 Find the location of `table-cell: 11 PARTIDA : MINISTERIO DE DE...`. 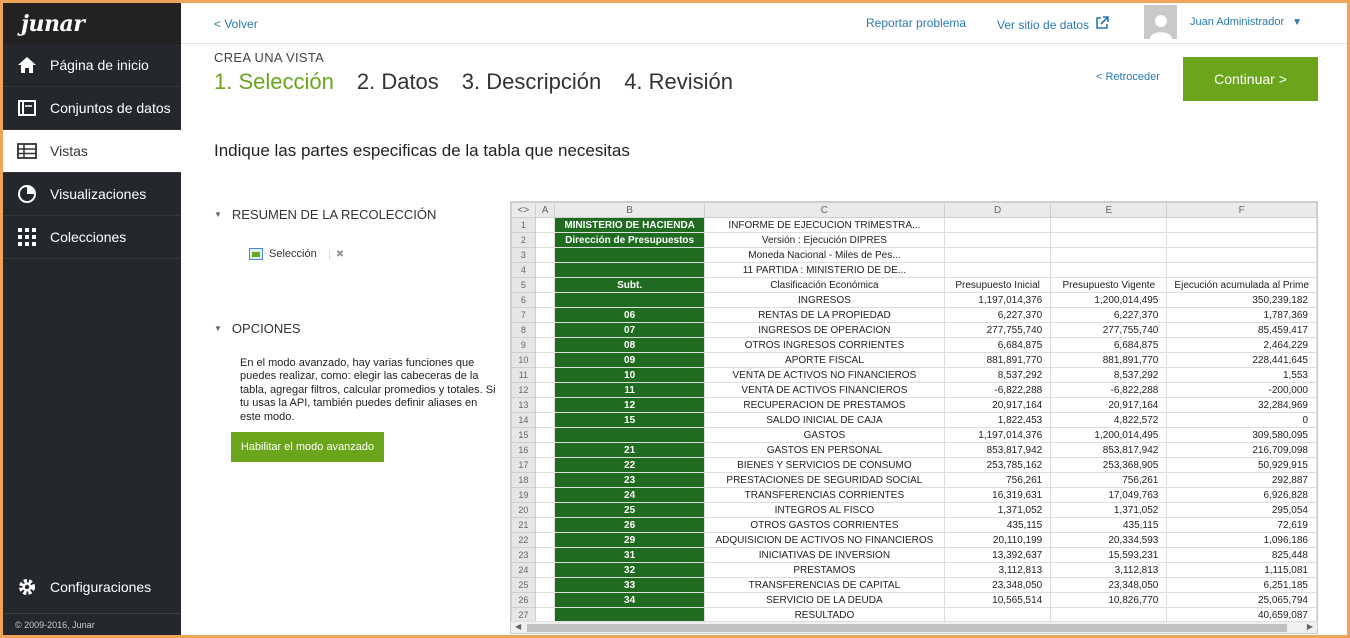

table-cell: 11 PARTIDA : MINISTERIO DE DE... is located at coordinates (824, 270).